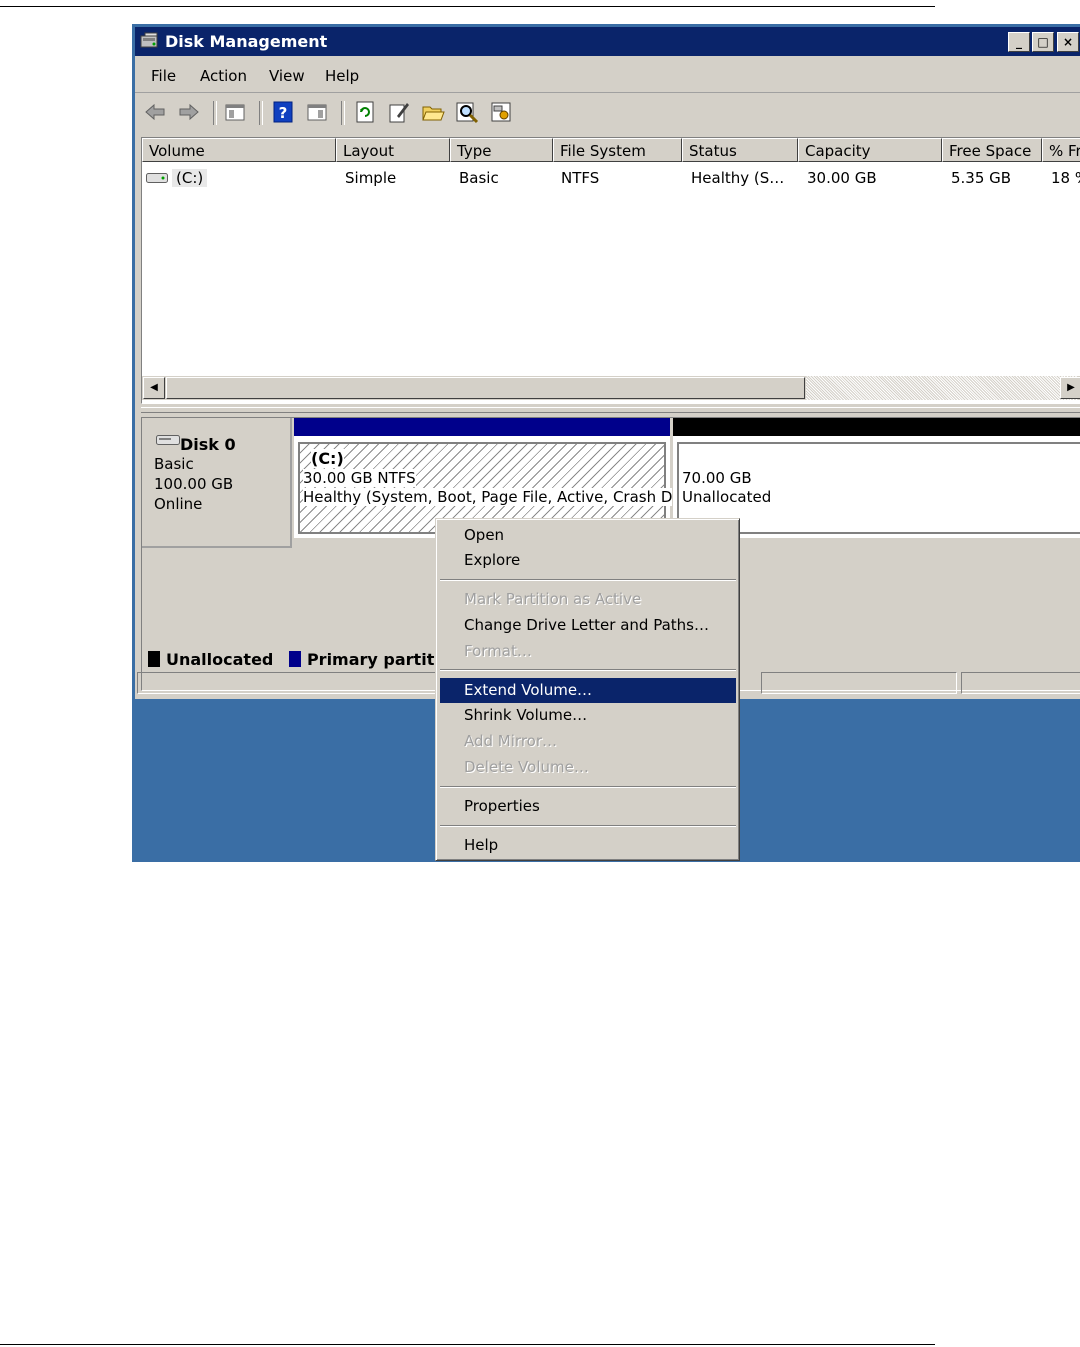 The image size is (1080, 1347). I want to click on menu-item-properties: Properties, so click(588, 806).